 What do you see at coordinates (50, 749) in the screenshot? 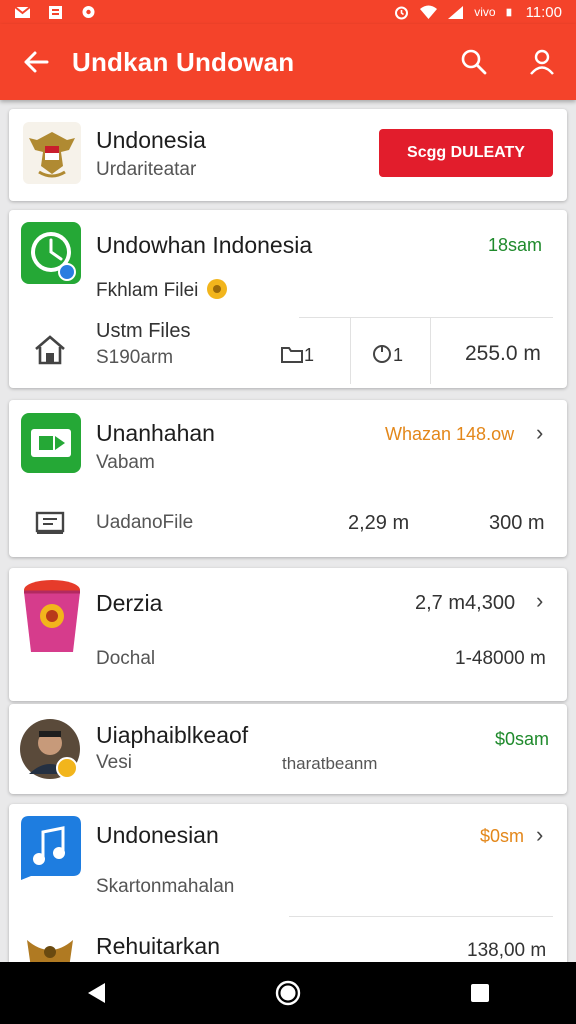
I see `avatar` at bounding box center [50, 749].